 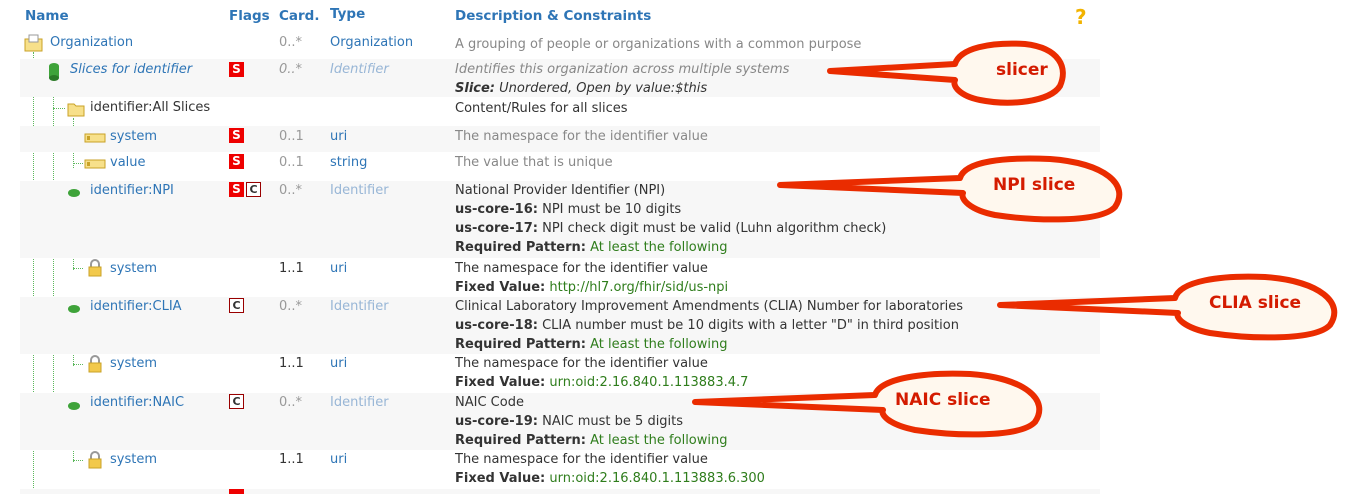 What do you see at coordinates (47, 16) in the screenshot?
I see `header-name: Name` at bounding box center [47, 16].